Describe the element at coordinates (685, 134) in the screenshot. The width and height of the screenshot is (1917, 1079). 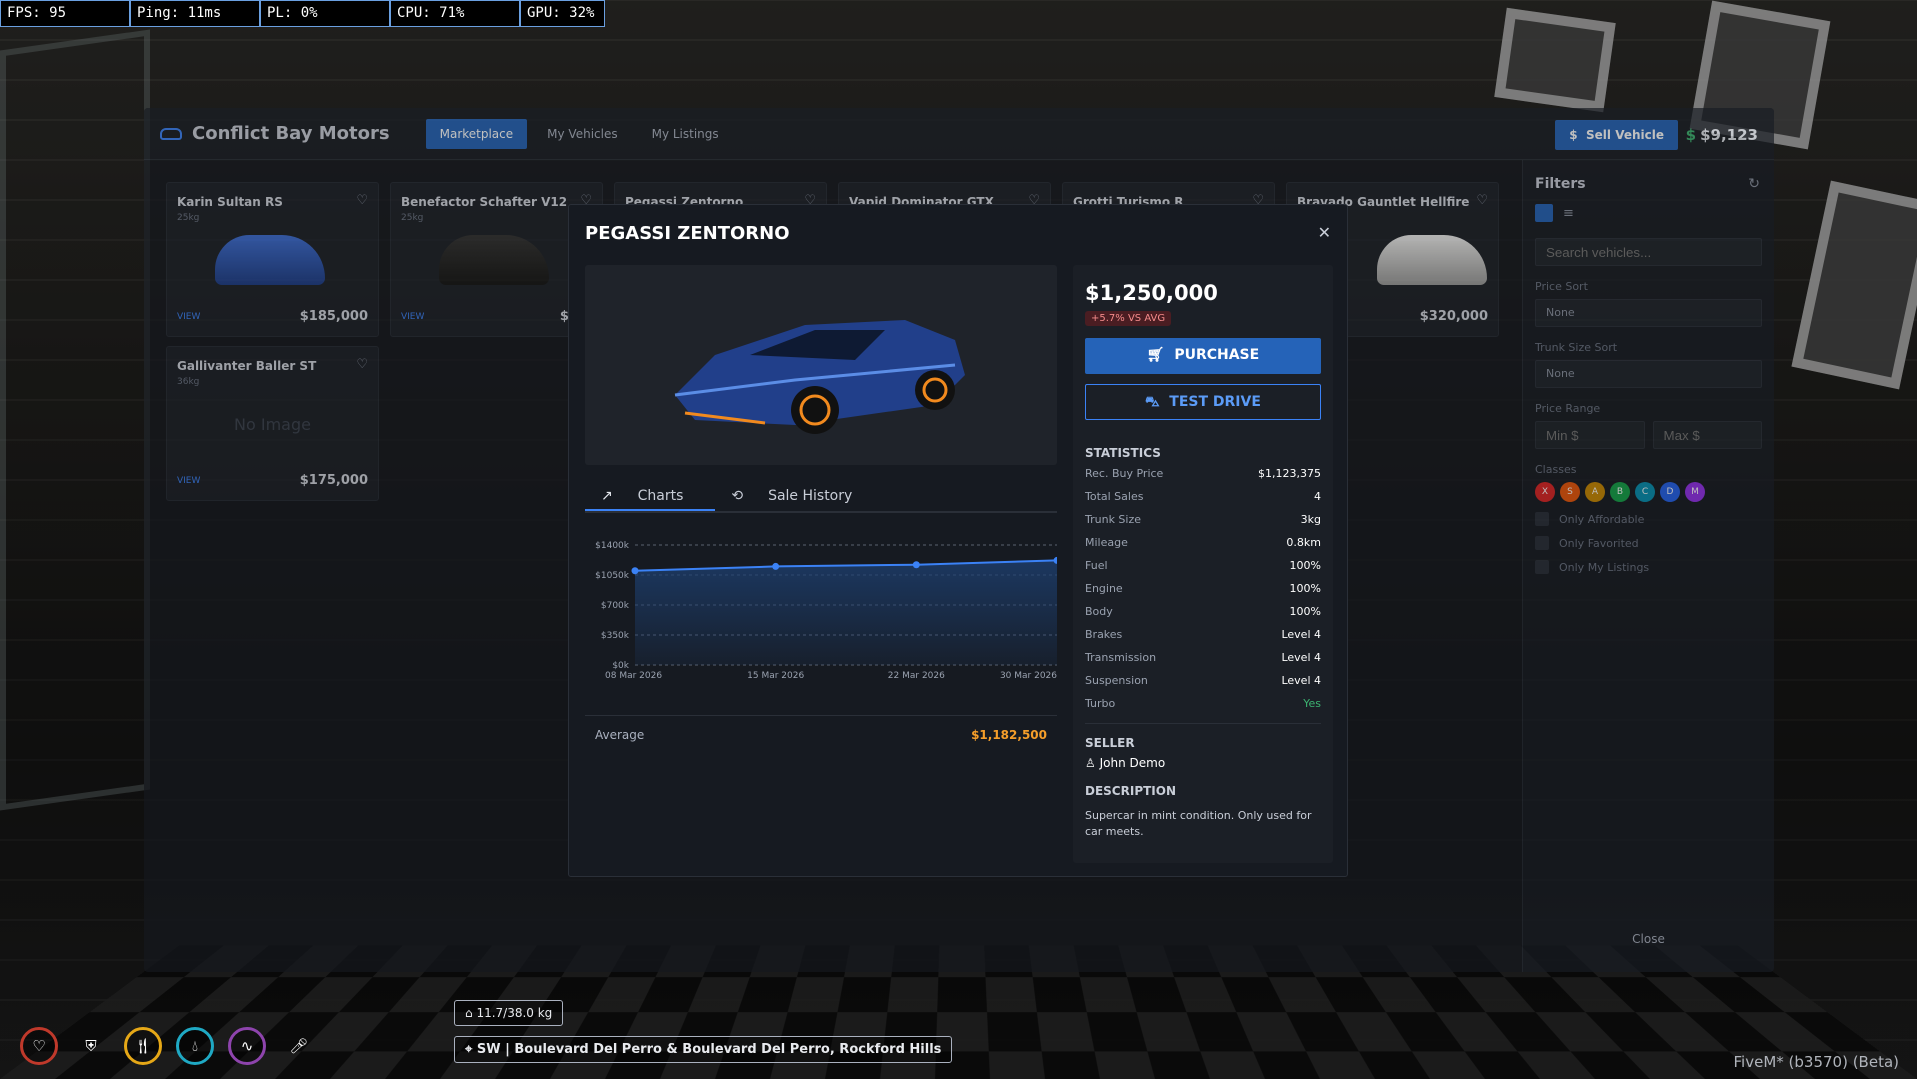
I see `tab-my-listings: My Listings` at that location.